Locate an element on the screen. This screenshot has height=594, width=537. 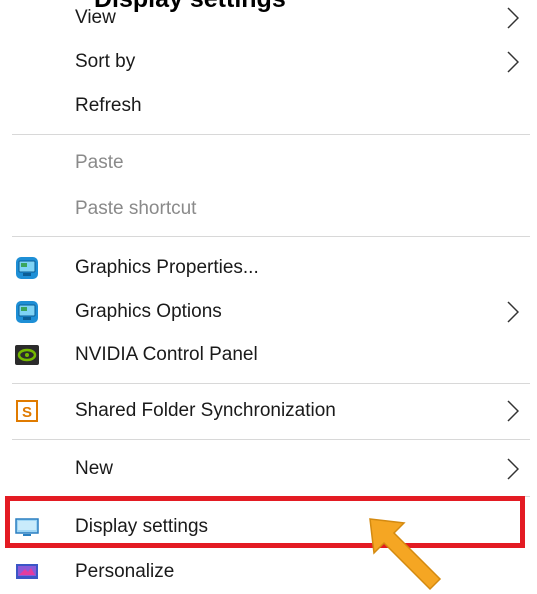
menu-item-personalize: Personalize is located at coordinates (265, 572).